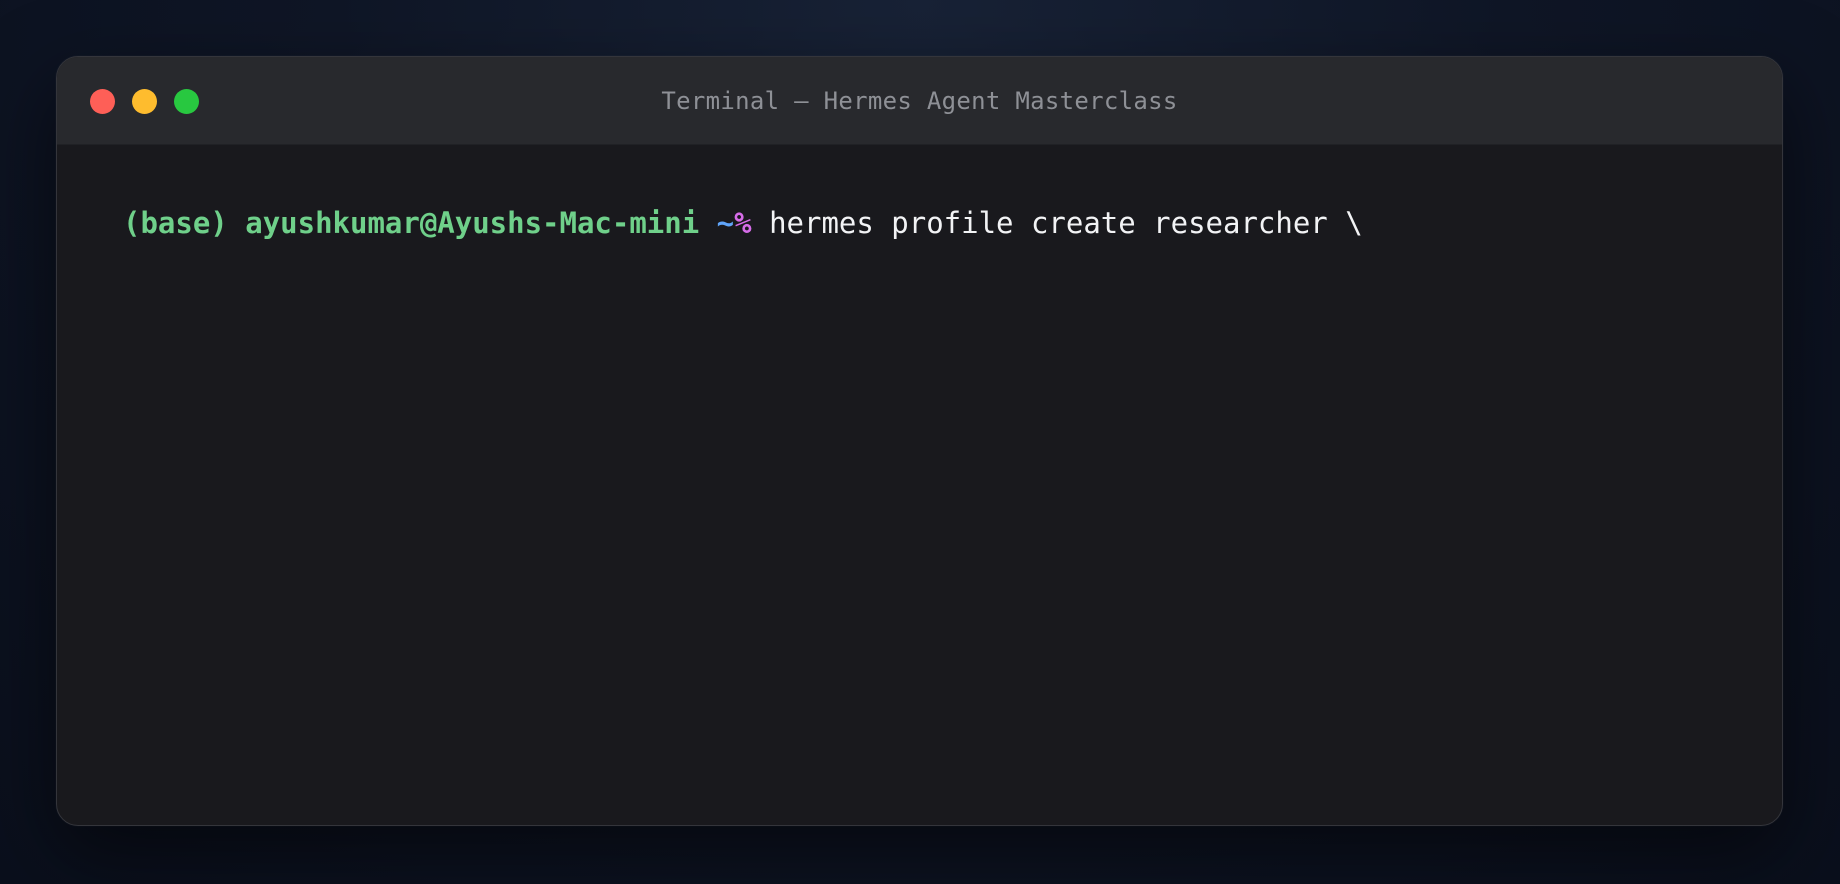 The image size is (1840, 884). What do you see at coordinates (725, 223) in the screenshot?
I see `cwd-label: ~` at bounding box center [725, 223].